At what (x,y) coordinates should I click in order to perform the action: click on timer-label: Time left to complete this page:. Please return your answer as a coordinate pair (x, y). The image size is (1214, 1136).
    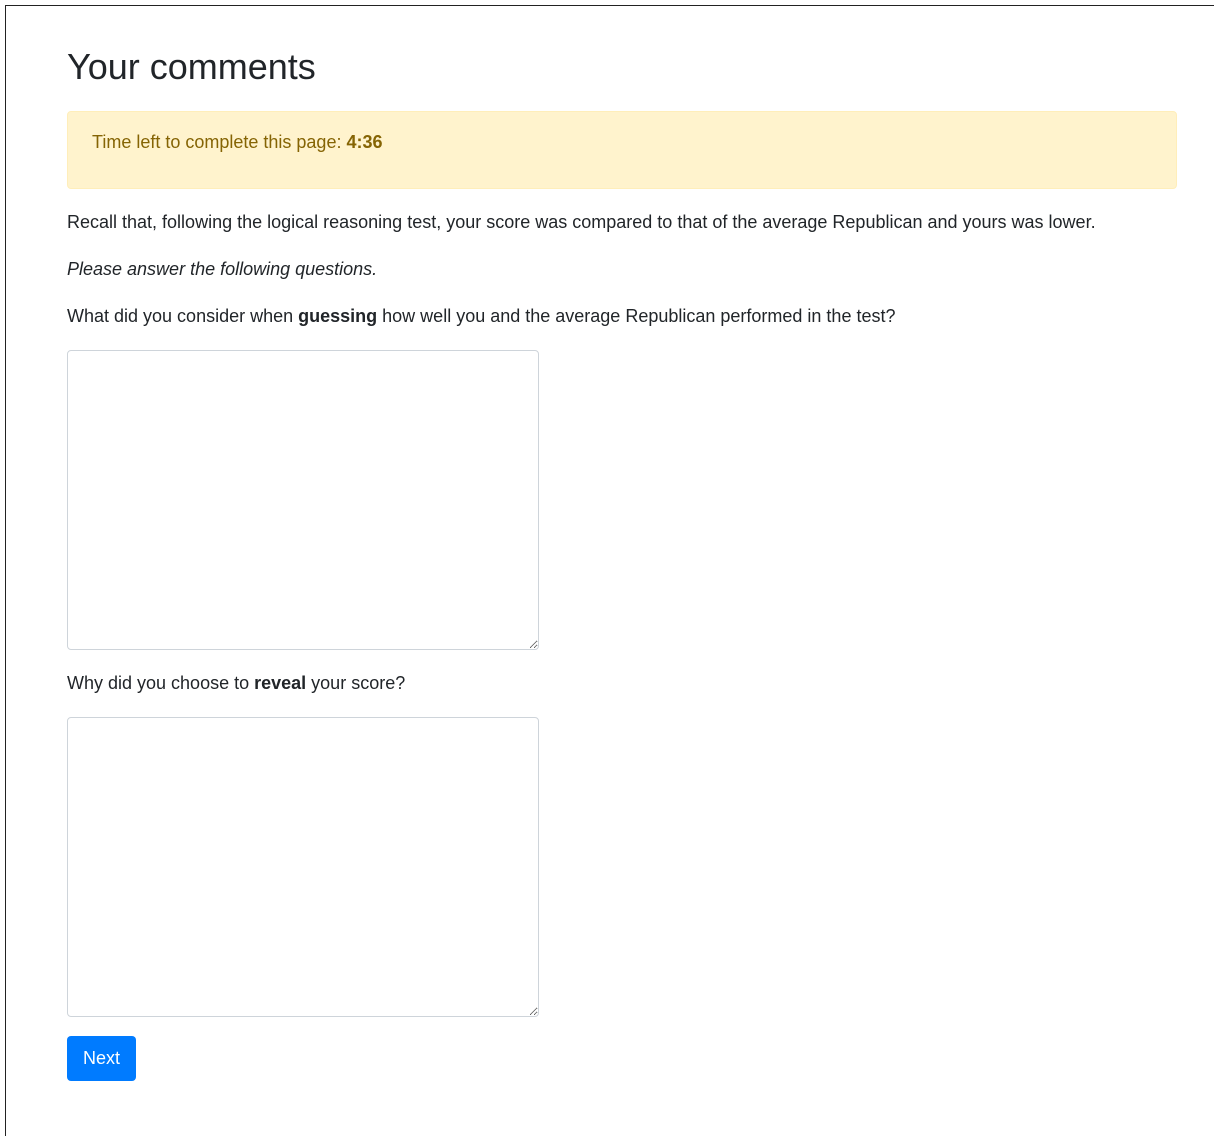
    Looking at the image, I should click on (219, 142).